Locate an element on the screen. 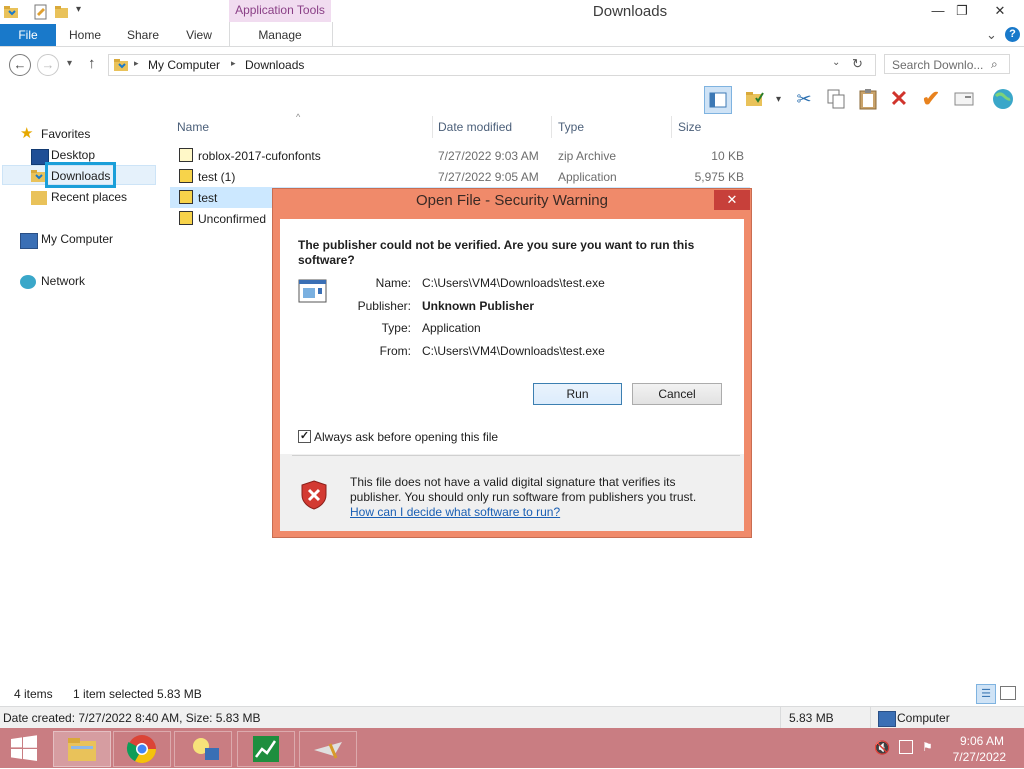 This screenshot has width=1024, height=769. preview-pane-icon is located at coordinates (718, 100).